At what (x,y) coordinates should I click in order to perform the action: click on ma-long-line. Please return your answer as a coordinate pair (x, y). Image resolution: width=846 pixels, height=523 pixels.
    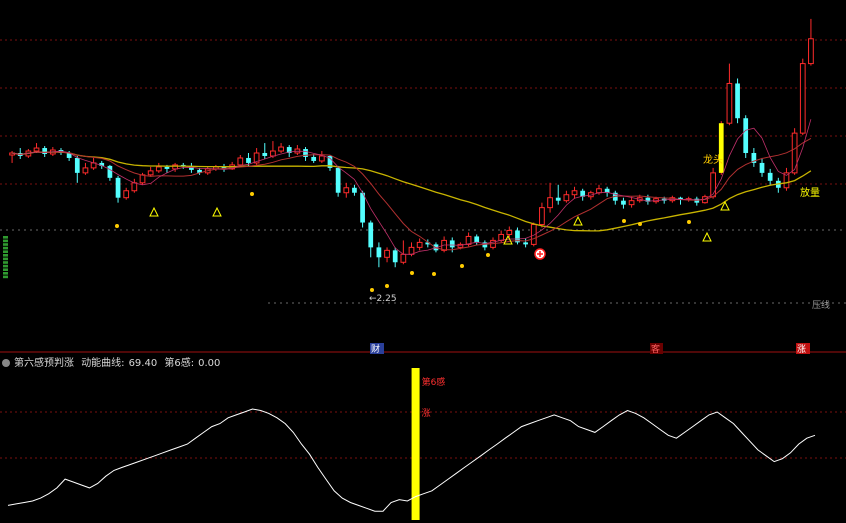
    Looking at the image, I should click on (411, 191).